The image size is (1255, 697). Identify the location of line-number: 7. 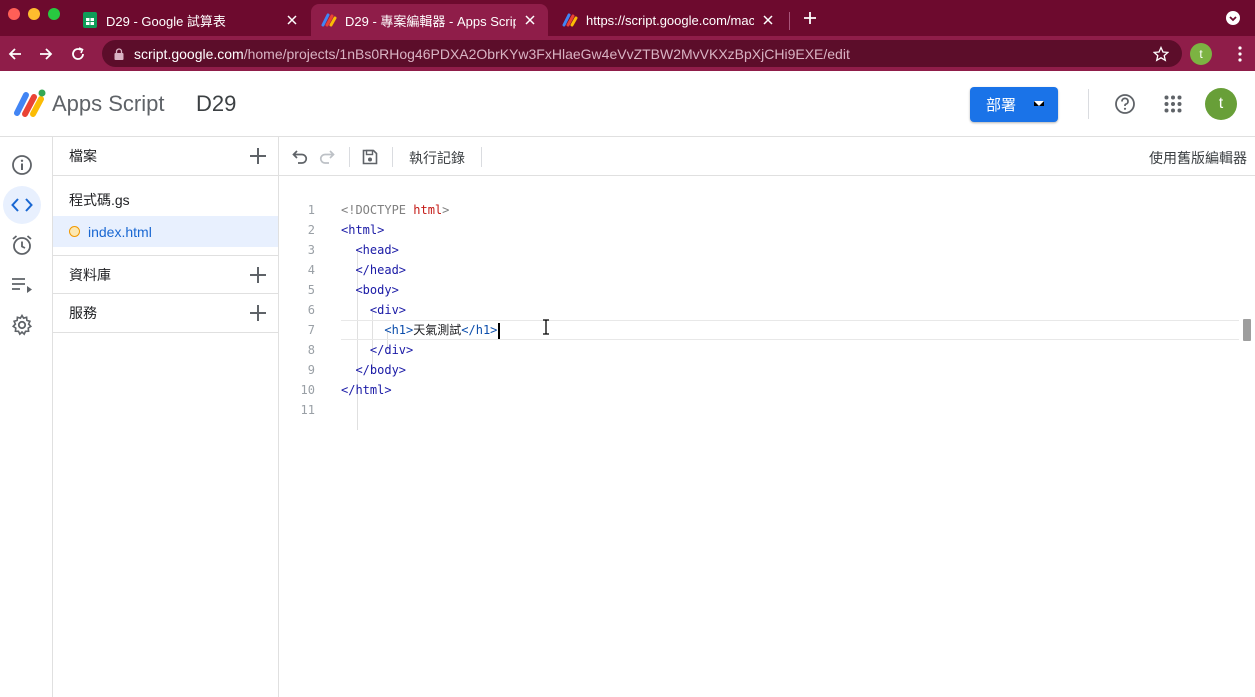
(311, 330).